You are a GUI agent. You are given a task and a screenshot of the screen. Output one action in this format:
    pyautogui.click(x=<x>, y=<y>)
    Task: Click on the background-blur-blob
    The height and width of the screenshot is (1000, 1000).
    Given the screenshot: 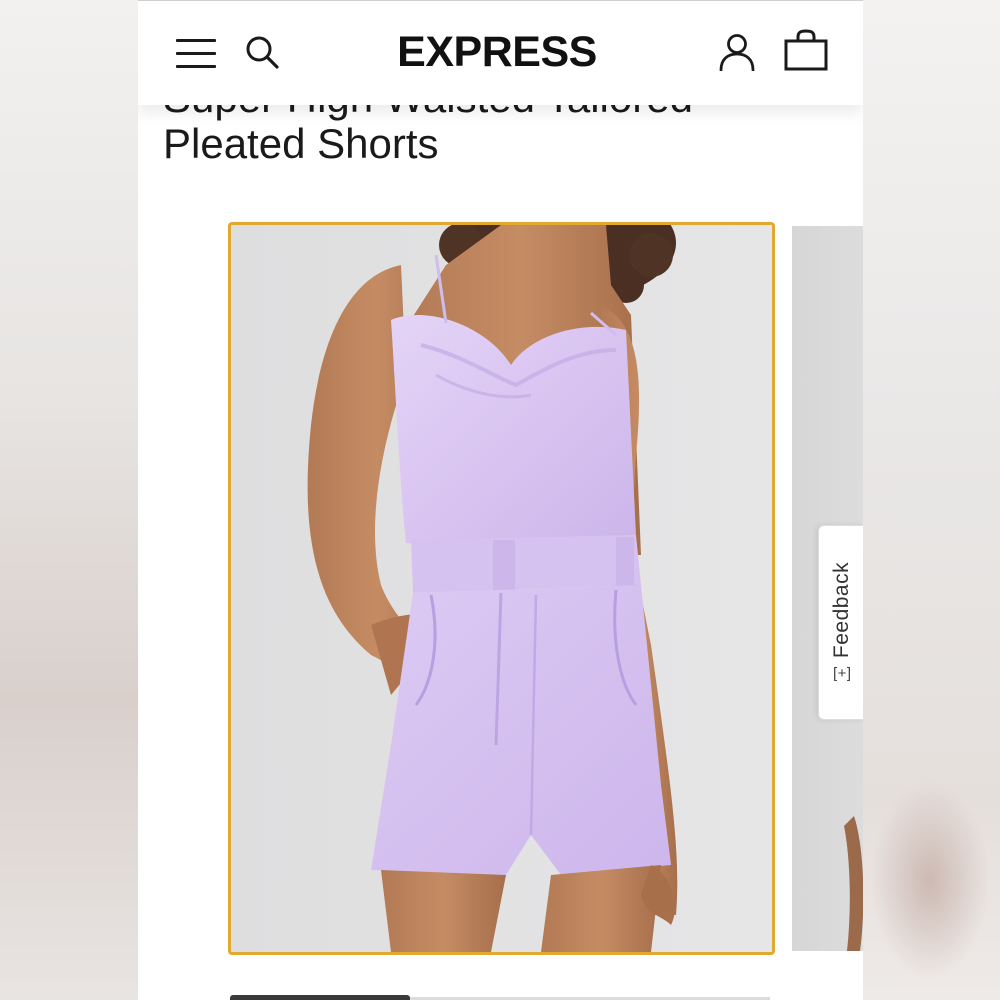 What is the action you would take?
    pyautogui.click(x=930, y=880)
    